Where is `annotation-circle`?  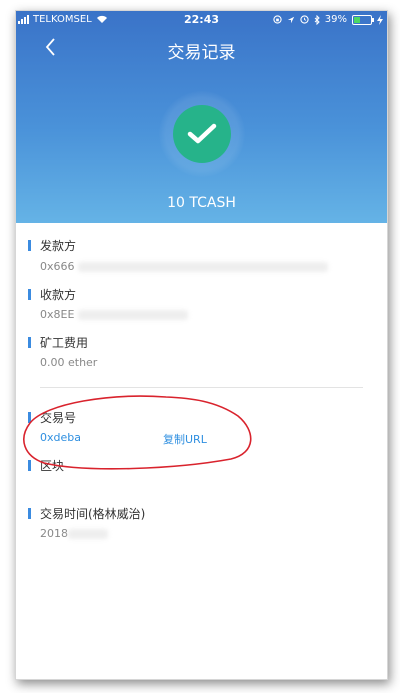 annotation-circle is located at coordinates (137, 432).